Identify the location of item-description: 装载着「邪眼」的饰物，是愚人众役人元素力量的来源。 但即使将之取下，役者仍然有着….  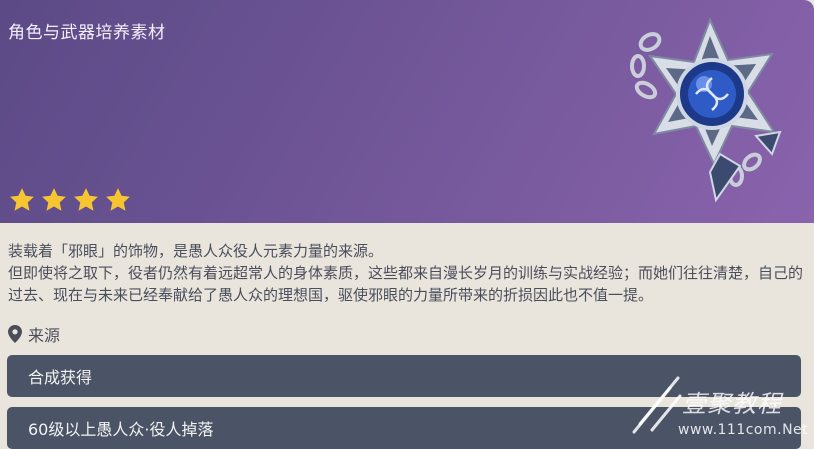
(407, 273).